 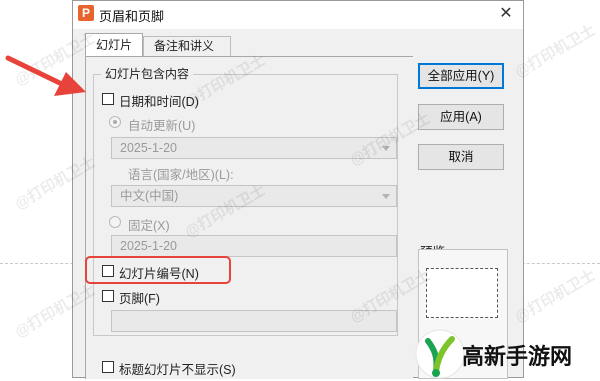 I want to click on title-bar: P 页眉和页脚 ✕, so click(x=298, y=15).